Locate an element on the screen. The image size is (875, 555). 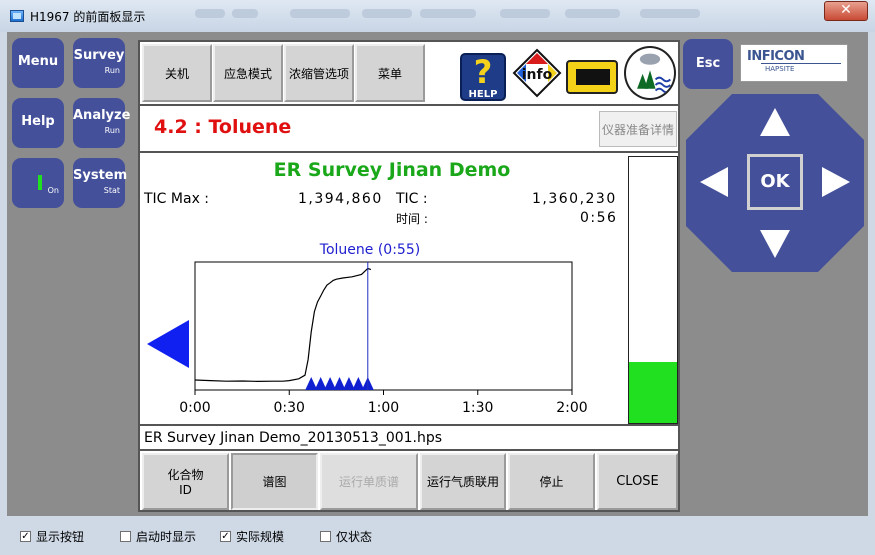
window-close-button: ✕ is located at coordinates (846, 11).